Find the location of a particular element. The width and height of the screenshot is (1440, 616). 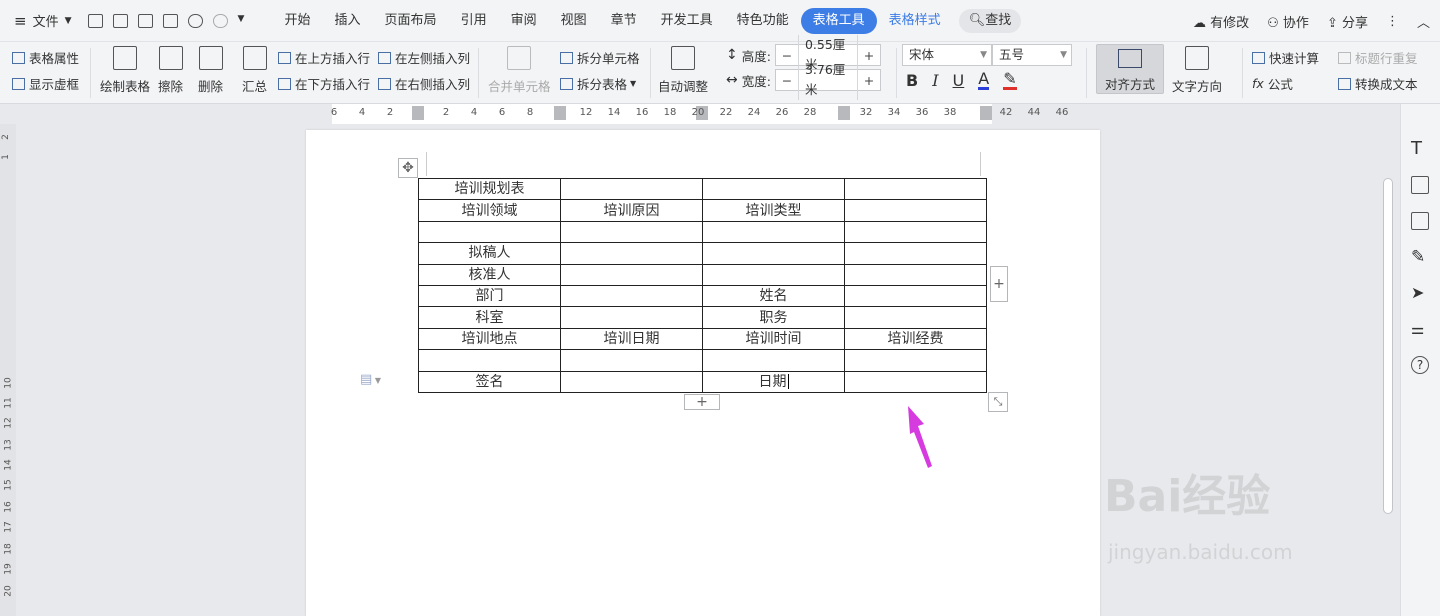

italic-icon: I is located at coordinates (935, 80).